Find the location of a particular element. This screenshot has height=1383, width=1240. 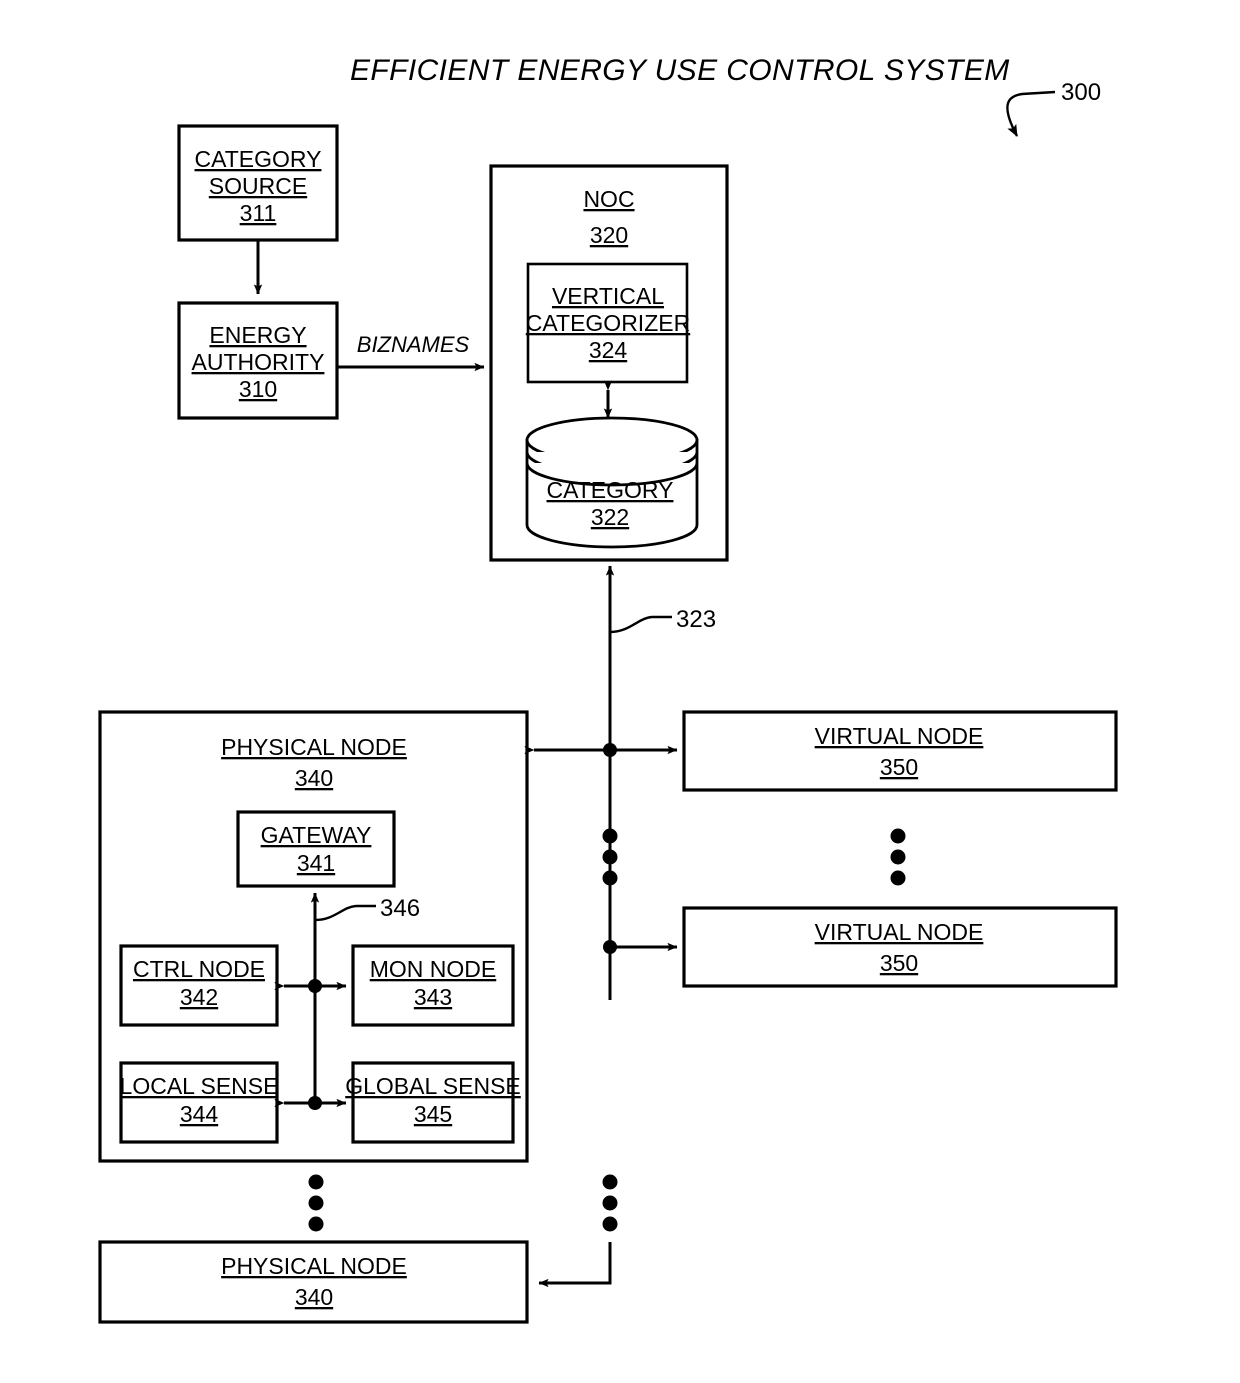

bus-ref-leader is located at coordinates (640, 624).